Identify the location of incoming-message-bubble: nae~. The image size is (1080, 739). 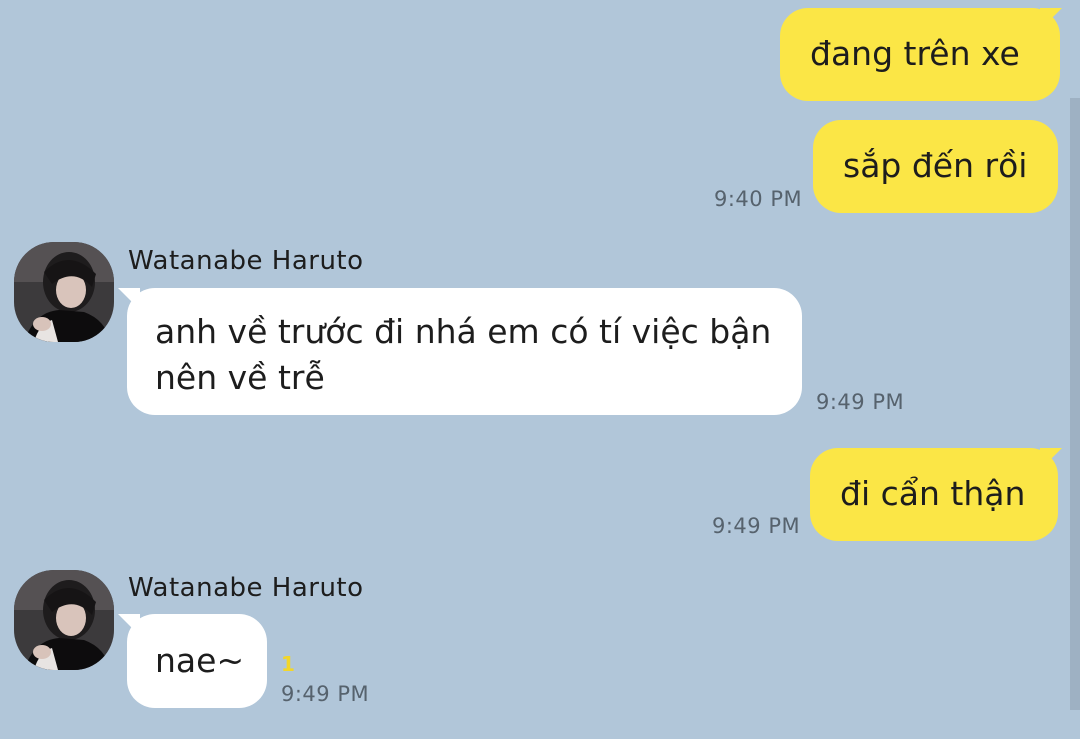
(197, 661).